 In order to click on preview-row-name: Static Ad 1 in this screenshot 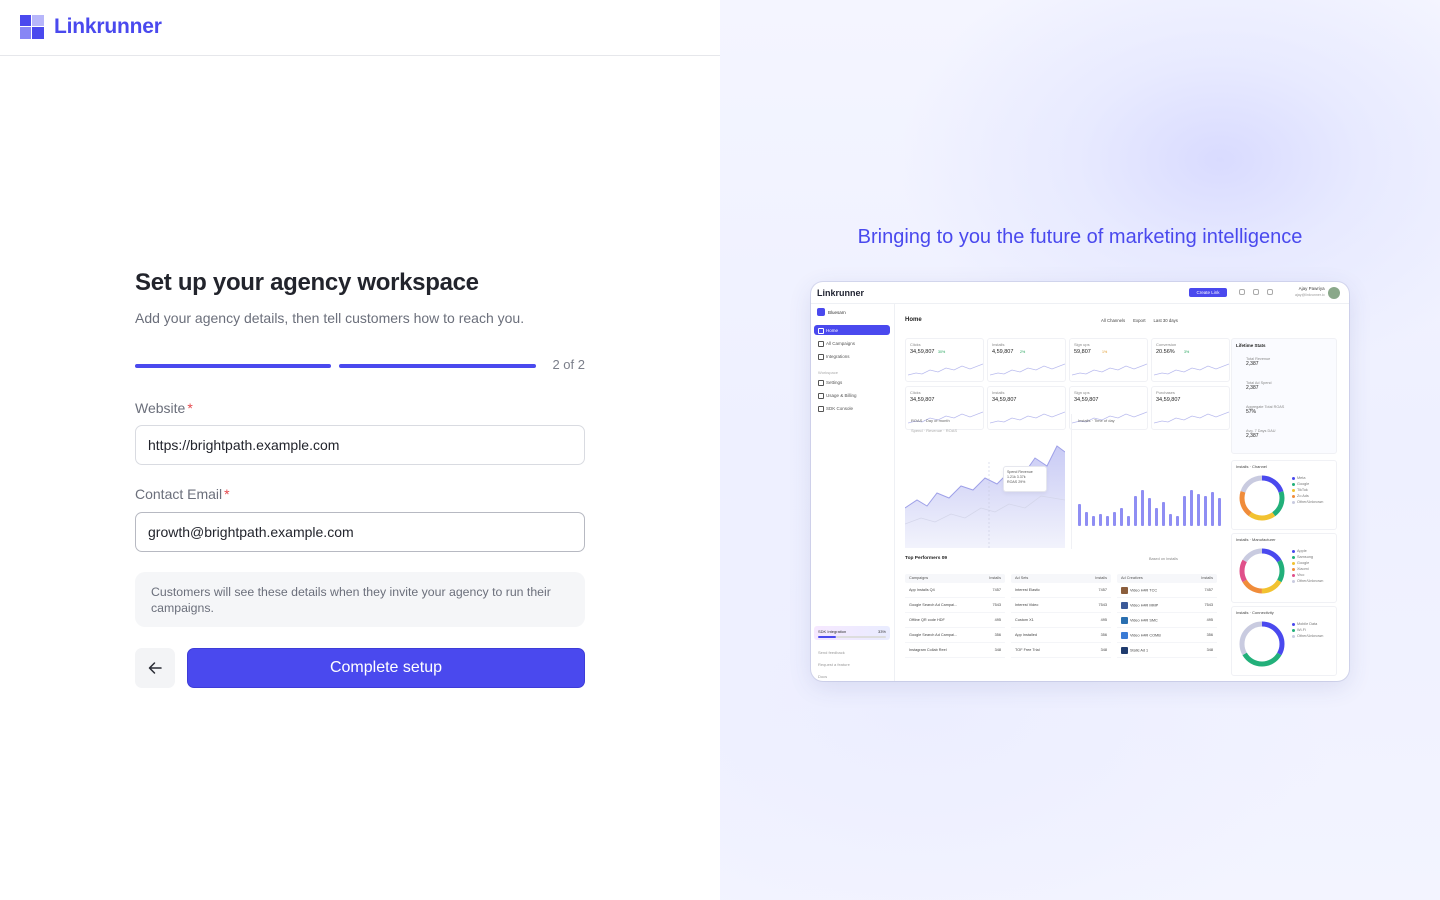, I will do `click(1134, 650)`.